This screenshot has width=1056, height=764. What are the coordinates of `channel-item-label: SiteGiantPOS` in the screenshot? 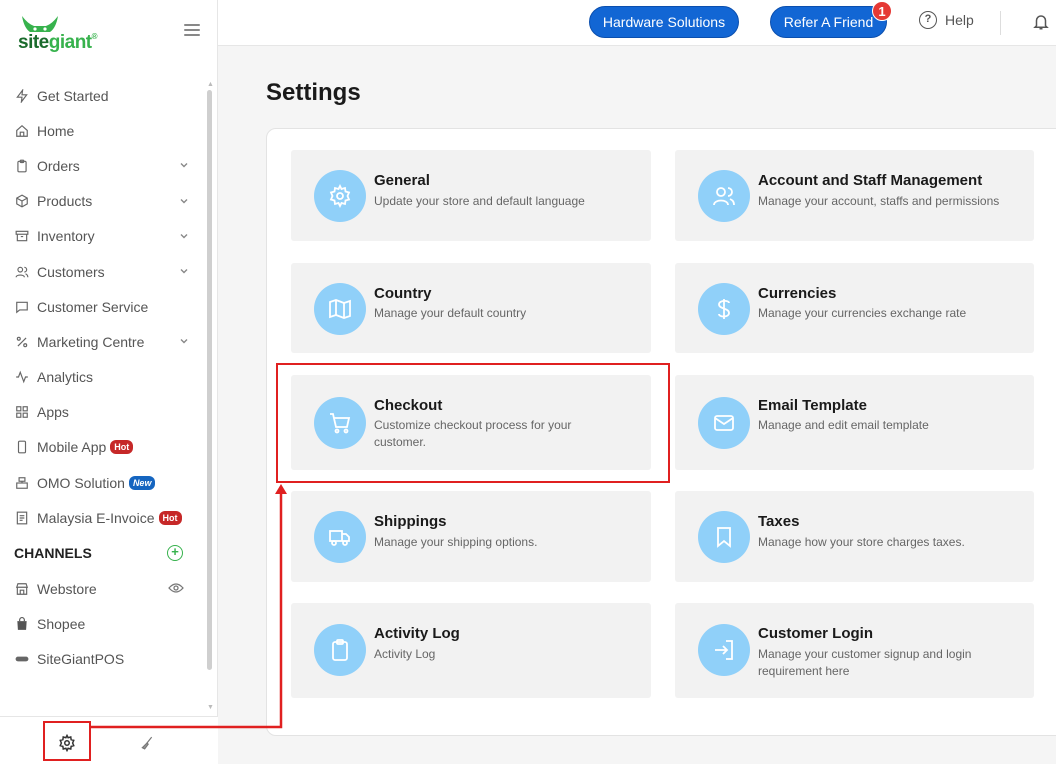 It's located at (81, 659).